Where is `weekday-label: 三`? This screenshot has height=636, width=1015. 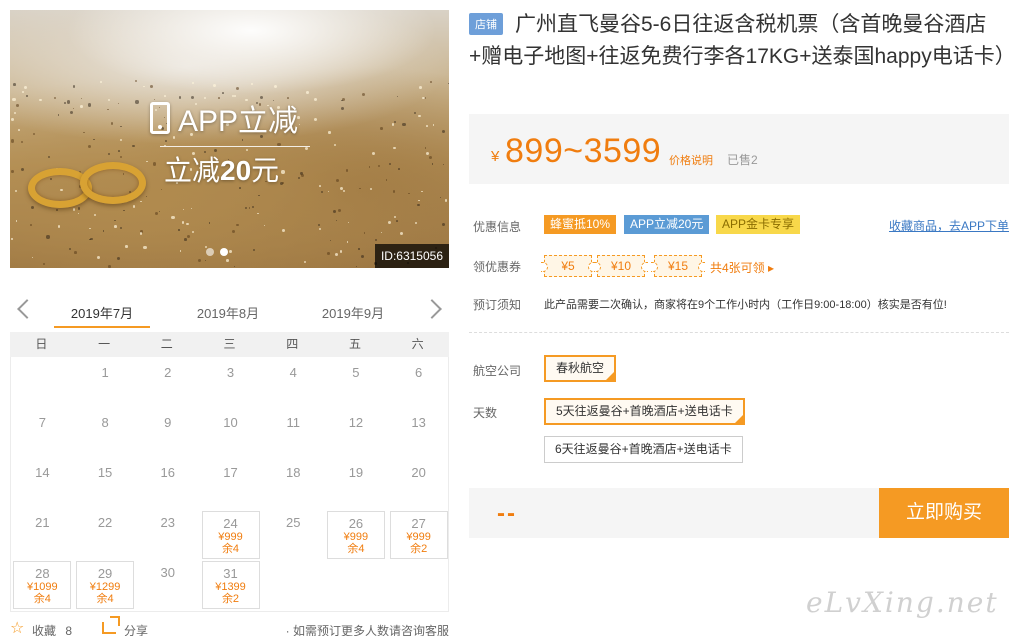
weekday-label: 三 is located at coordinates (229, 344).